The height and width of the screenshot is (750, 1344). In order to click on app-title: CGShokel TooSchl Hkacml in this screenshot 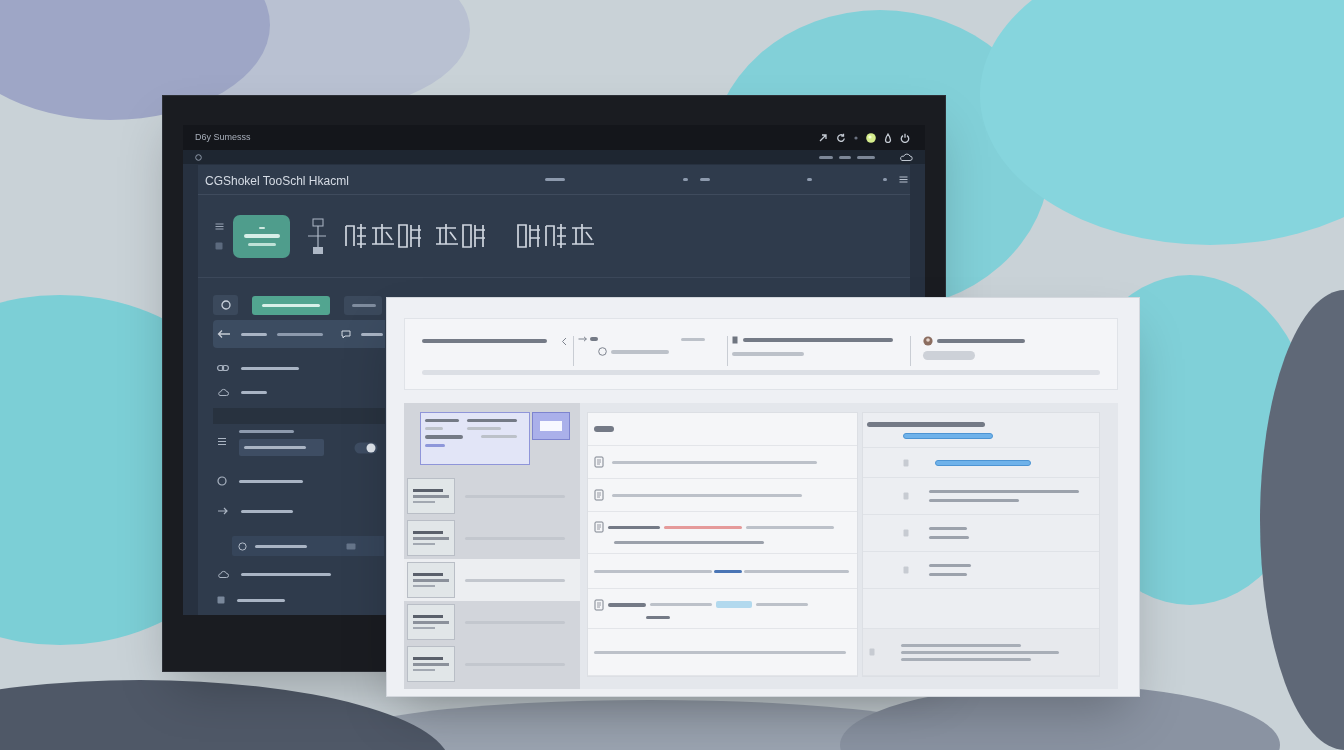, I will do `click(277, 180)`.